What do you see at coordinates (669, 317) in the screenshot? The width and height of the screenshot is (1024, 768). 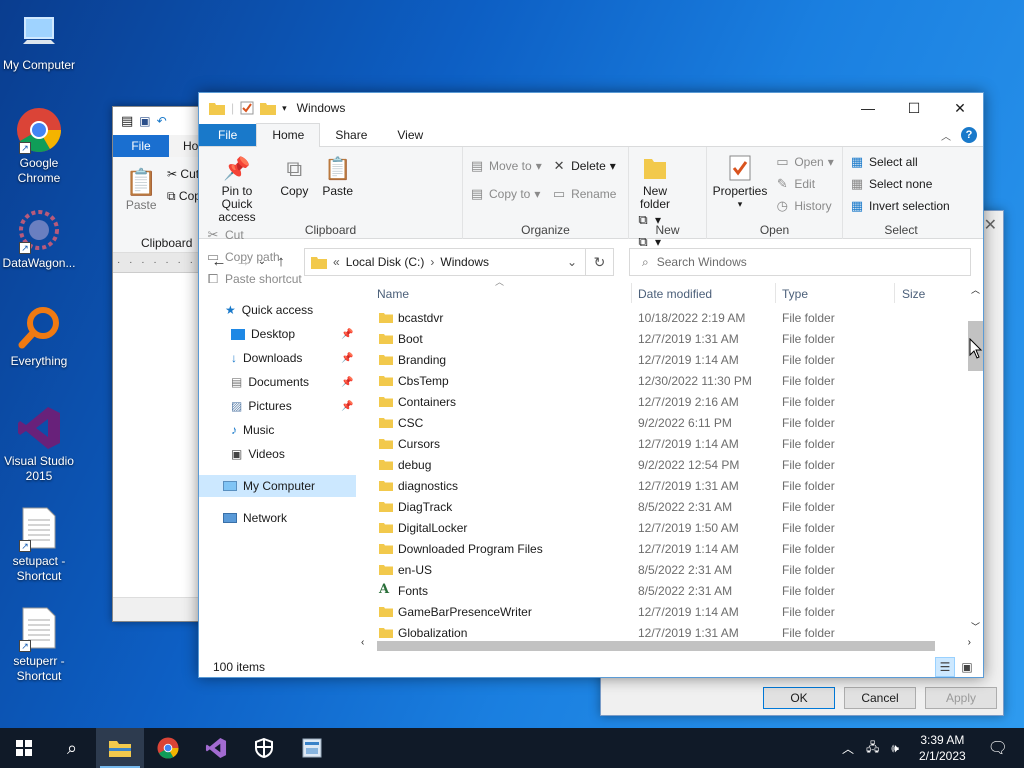 I see `table-row: bcastdvr 10/18/2022 2:19 AM File folder` at bounding box center [669, 317].